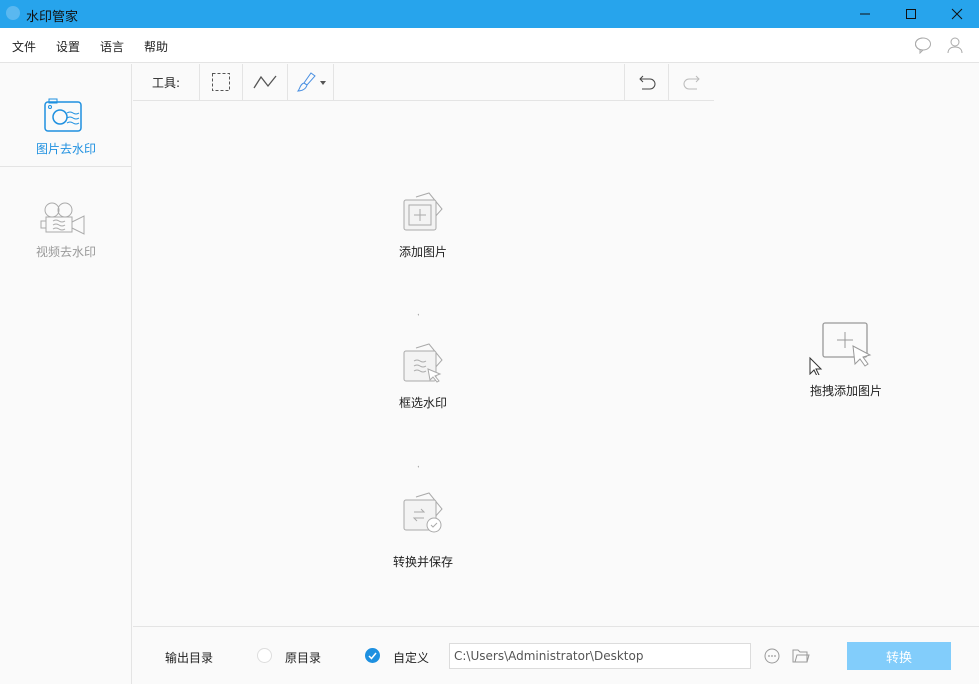  I want to click on window-title: 水印管家, so click(52, 17).